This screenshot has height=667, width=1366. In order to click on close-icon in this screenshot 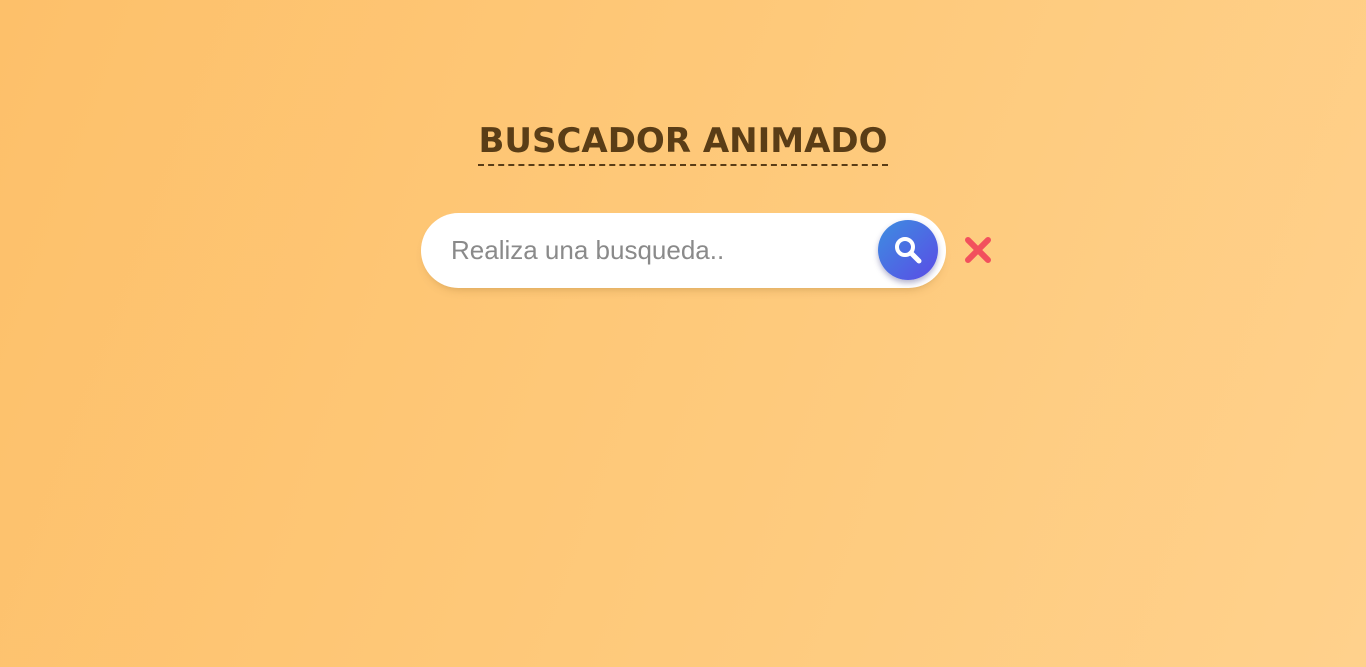, I will do `click(978, 252)`.